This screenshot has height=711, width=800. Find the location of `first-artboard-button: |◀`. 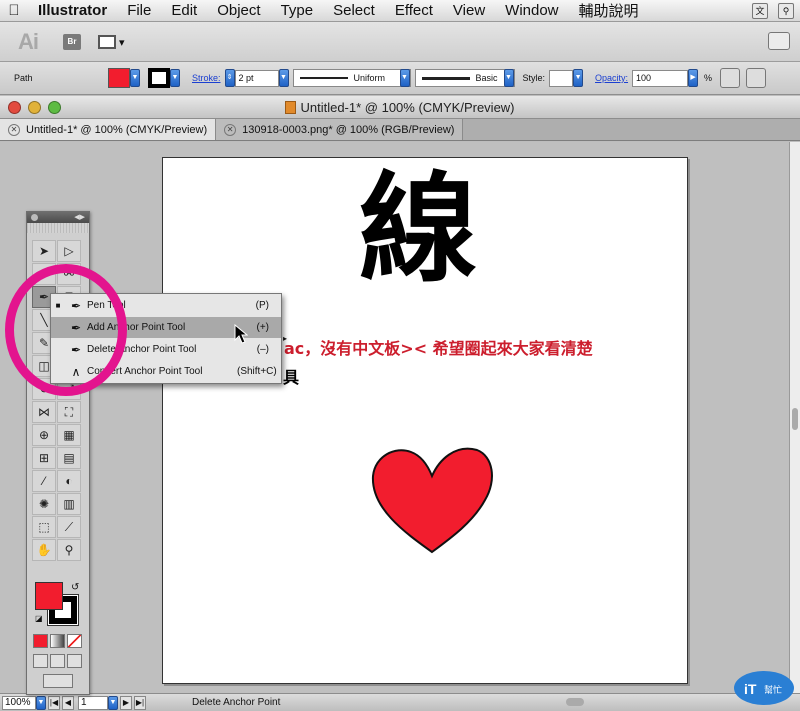

first-artboard-button: |◀ is located at coordinates (54, 702).